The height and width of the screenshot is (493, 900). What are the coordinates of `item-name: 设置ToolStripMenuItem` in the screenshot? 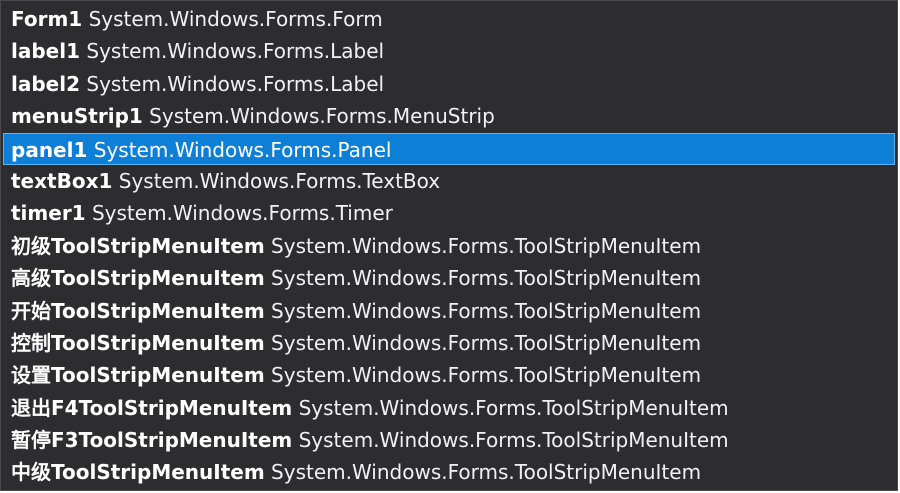 It's located at (138, 375).